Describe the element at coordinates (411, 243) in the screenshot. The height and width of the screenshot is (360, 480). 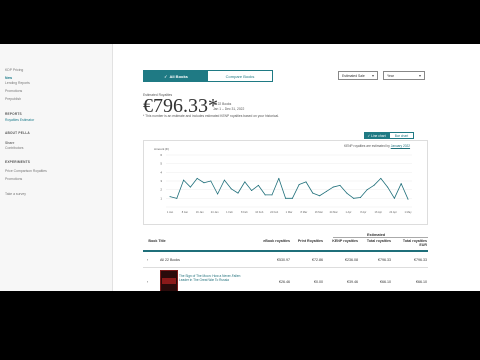
I see `column-header: Total royalties EUR` at that location.